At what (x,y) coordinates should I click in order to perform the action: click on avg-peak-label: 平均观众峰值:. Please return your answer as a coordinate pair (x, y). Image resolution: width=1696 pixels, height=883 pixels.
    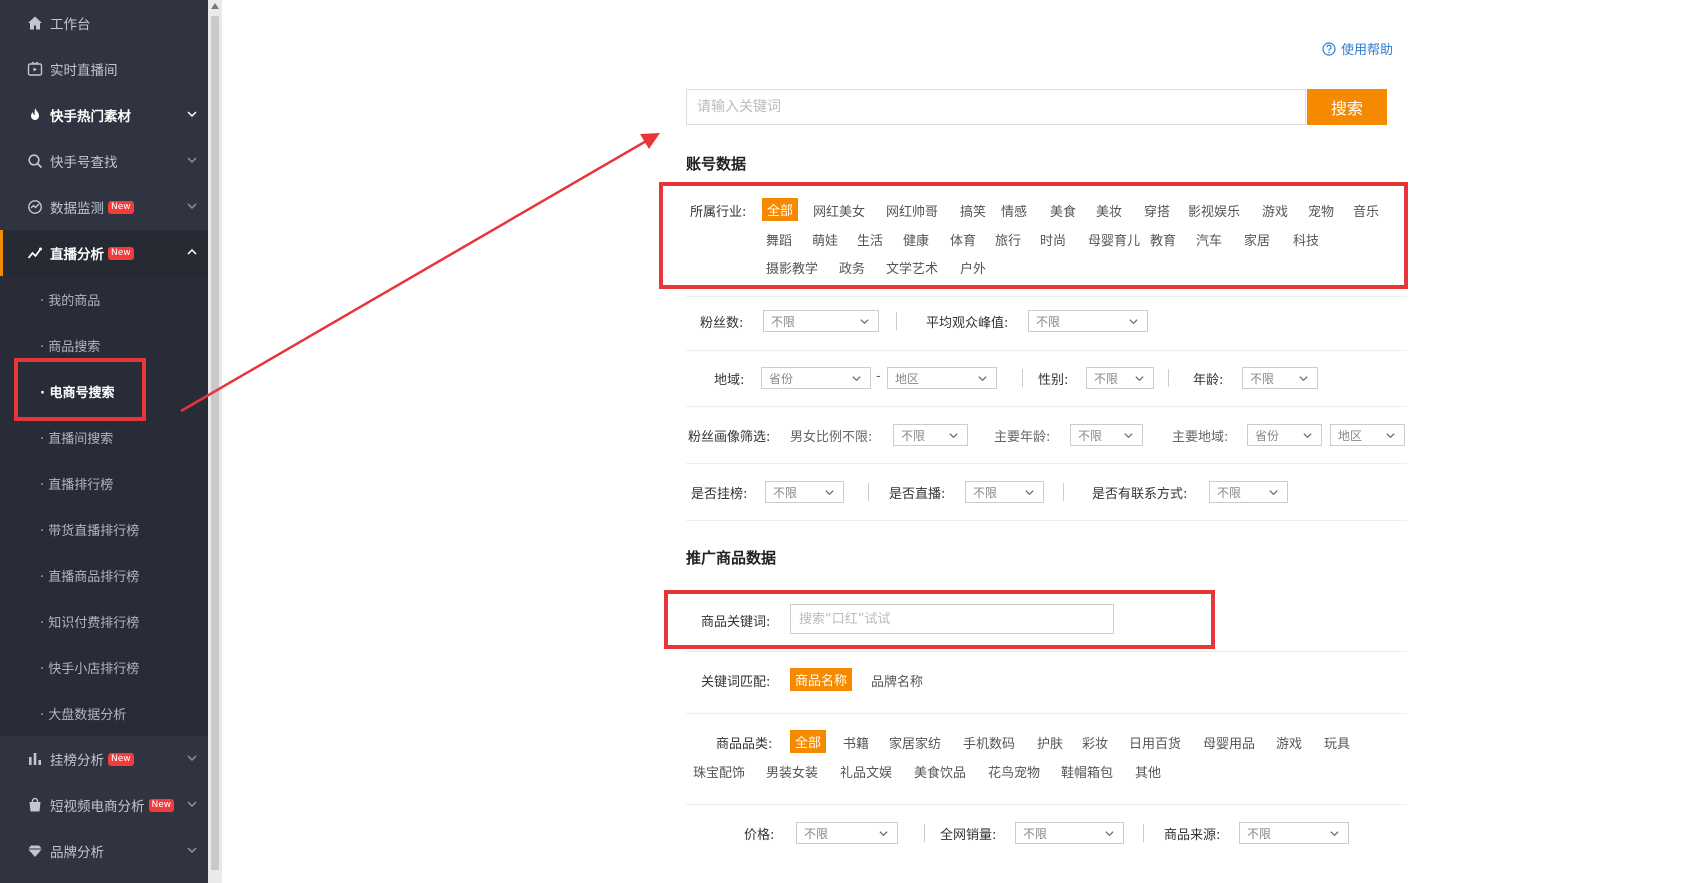
    Looking at the image, I should click on (967, 323).